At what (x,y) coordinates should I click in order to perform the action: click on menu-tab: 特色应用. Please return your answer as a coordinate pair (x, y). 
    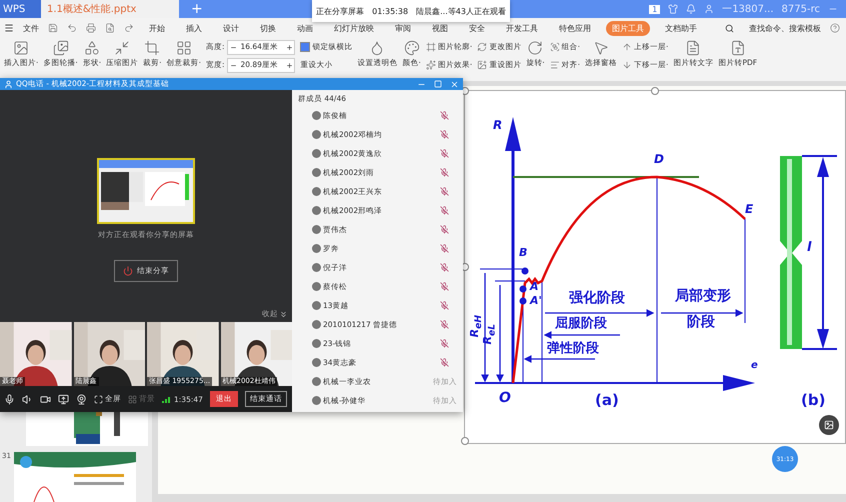
    Looking at the image, I should click on (575, 28).